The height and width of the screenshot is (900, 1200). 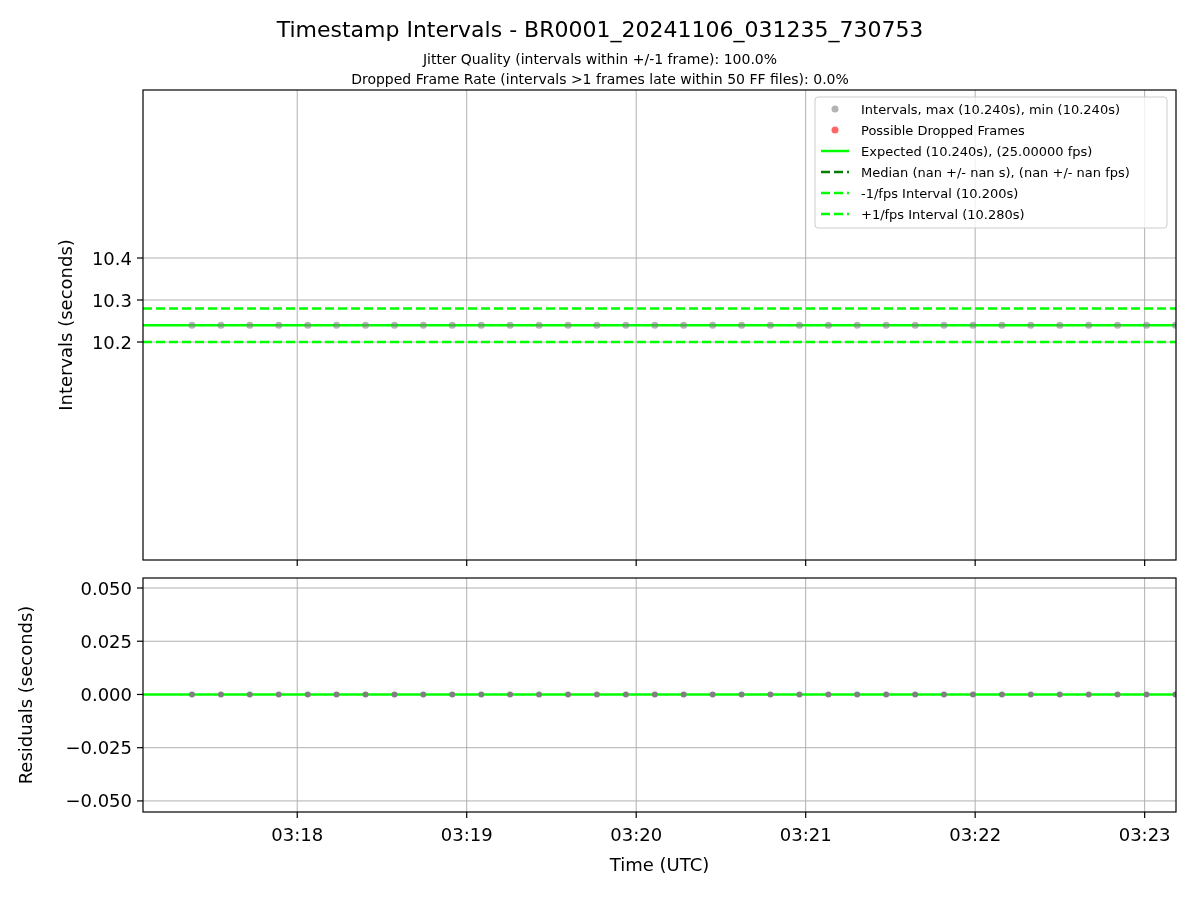 What do you see at coordinates (98, 748) in the screenshot?
I see `tick-label: −0.025` at bounding box center [98, 748].